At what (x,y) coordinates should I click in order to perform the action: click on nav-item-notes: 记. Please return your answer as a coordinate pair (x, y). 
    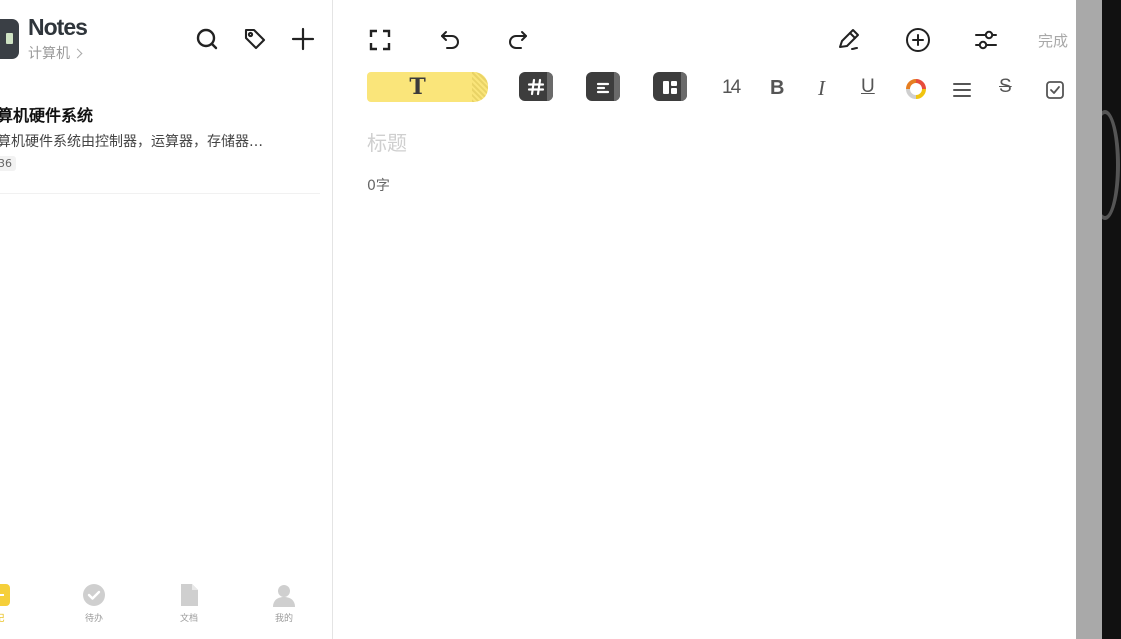
    Looking at the image, I should click on (12, 603).